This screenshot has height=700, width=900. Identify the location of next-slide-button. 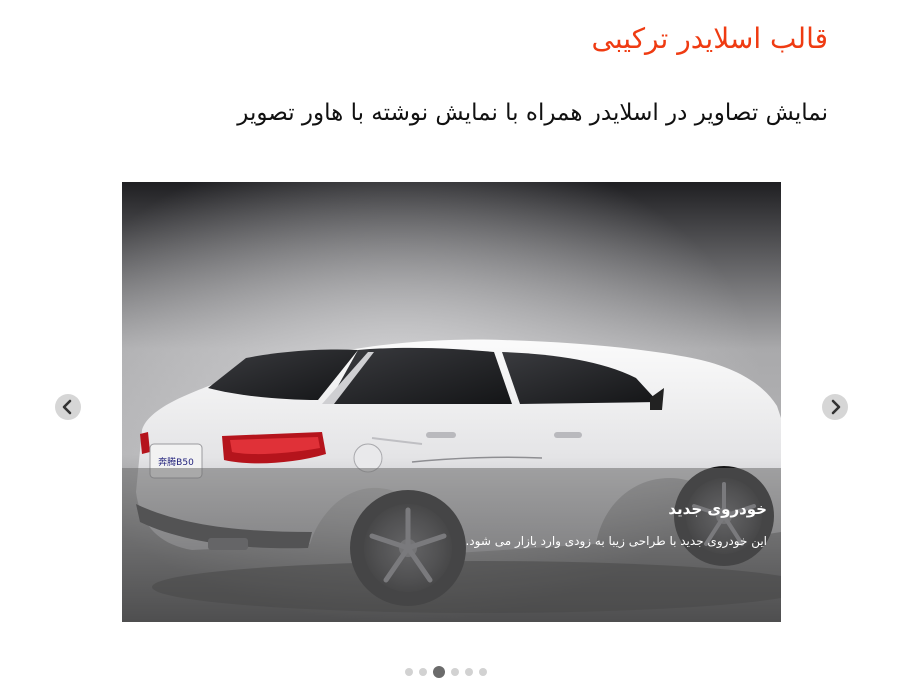
(835, 407).